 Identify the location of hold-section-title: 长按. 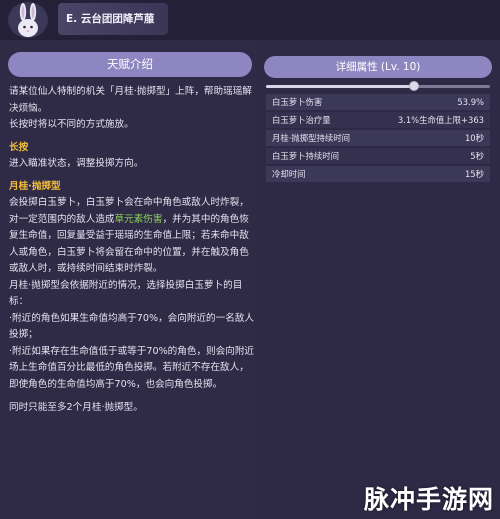
(19, 147).